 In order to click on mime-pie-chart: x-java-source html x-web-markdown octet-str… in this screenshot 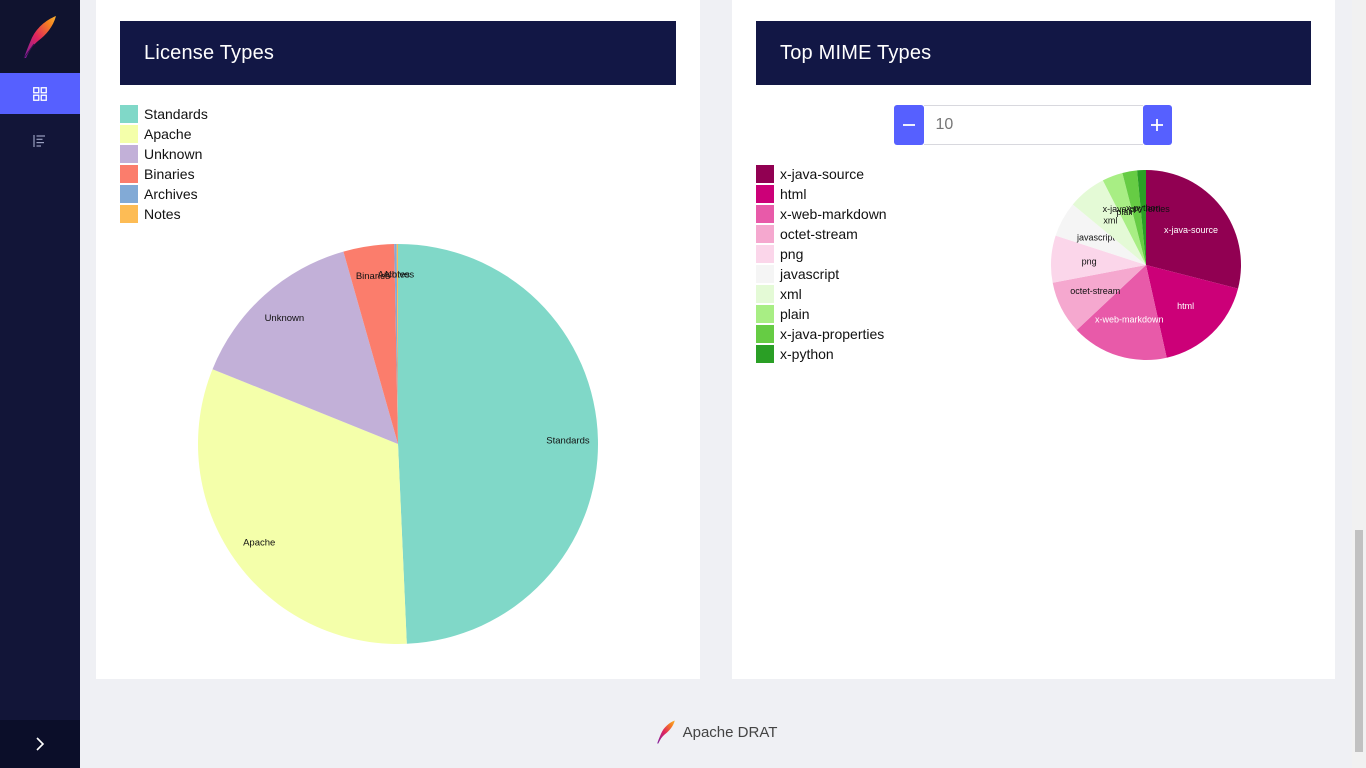, I will do `click(1146, 265)`.